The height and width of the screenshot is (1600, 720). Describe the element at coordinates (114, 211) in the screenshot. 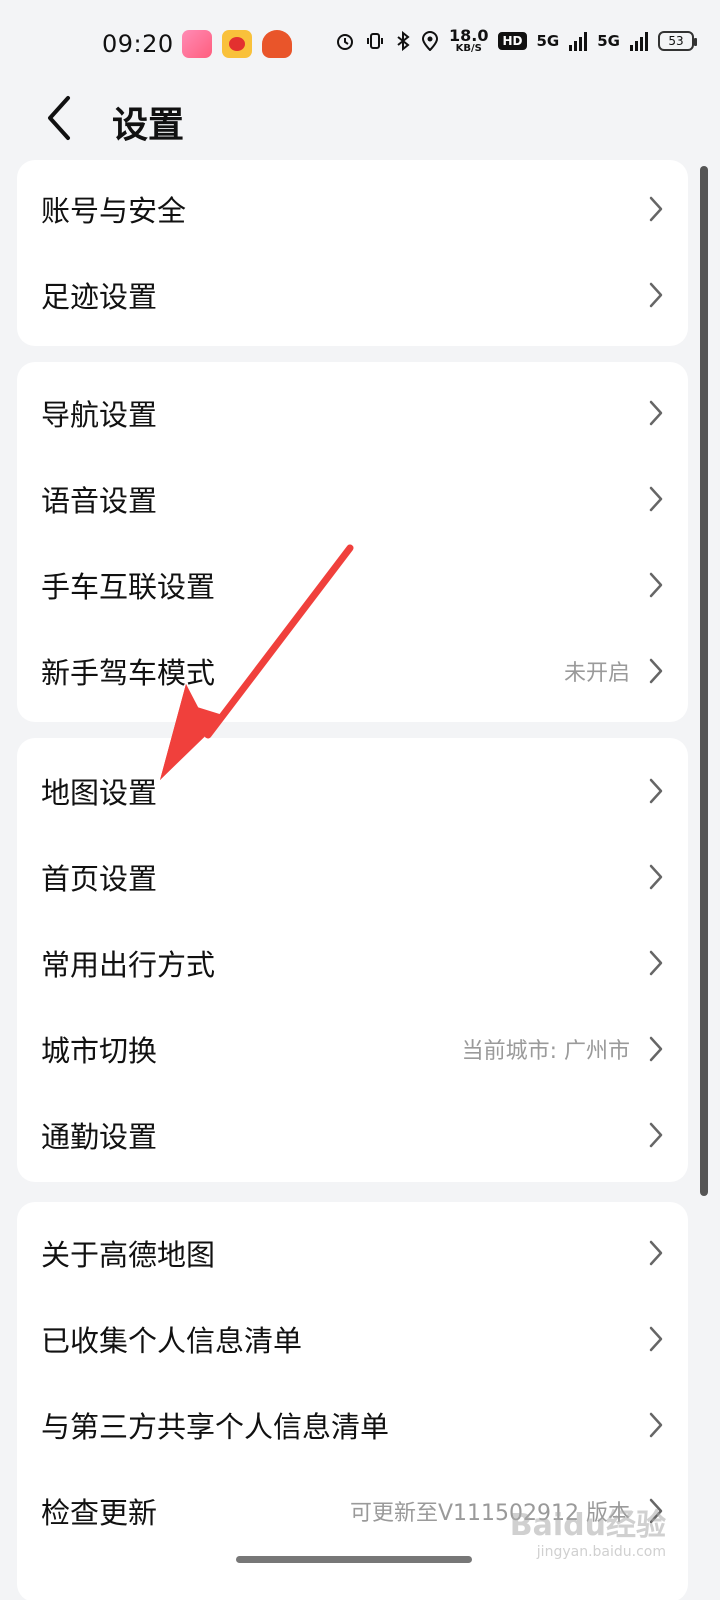

I see `settings-item-label: 账号与安全` at that location.